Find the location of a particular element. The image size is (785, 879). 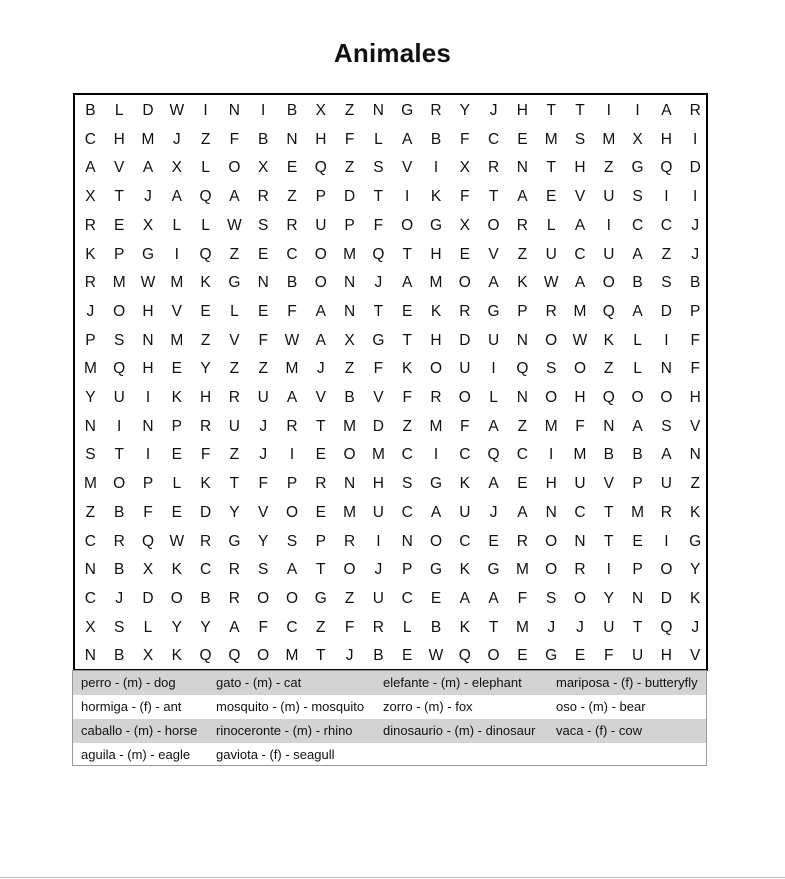

grid-letter: X is located at coordinates (148, 570).